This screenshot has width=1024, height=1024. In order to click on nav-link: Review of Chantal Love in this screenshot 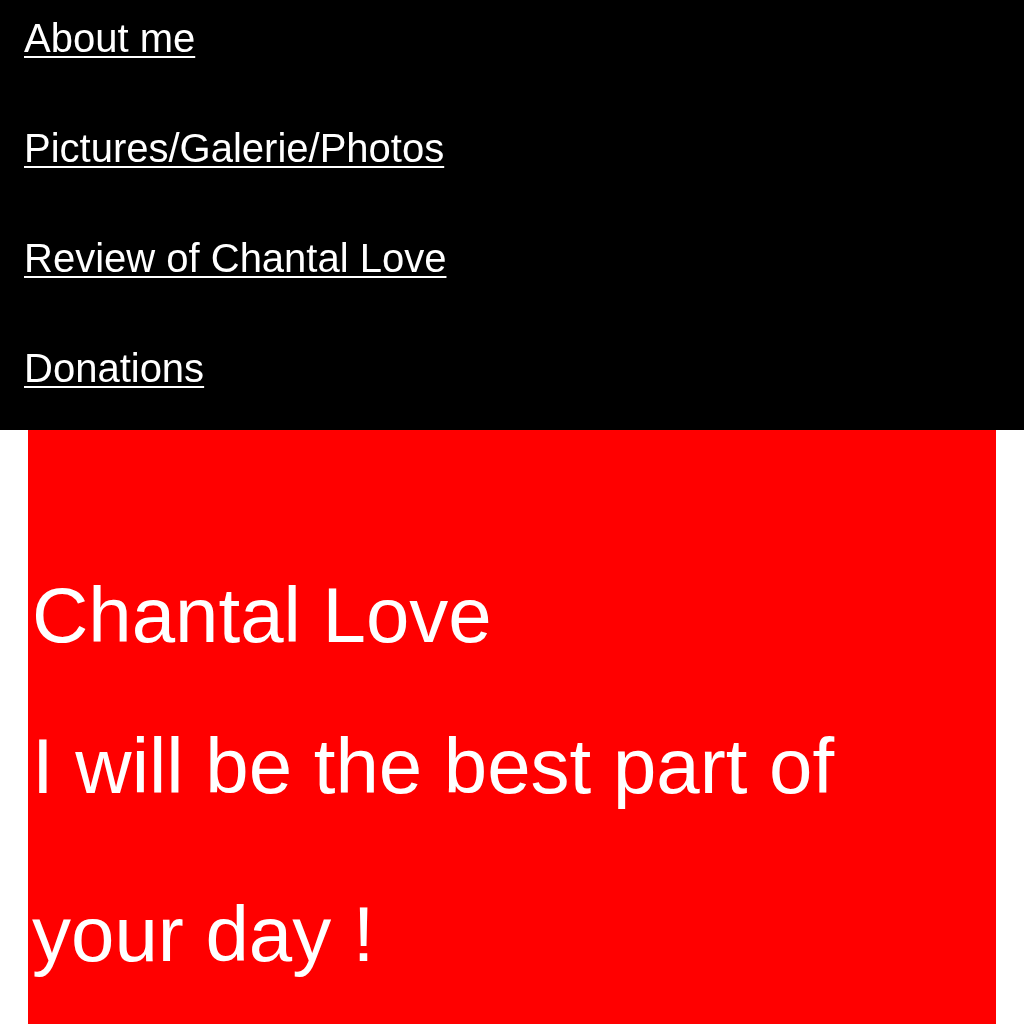, I will do `click(235, 258)`.